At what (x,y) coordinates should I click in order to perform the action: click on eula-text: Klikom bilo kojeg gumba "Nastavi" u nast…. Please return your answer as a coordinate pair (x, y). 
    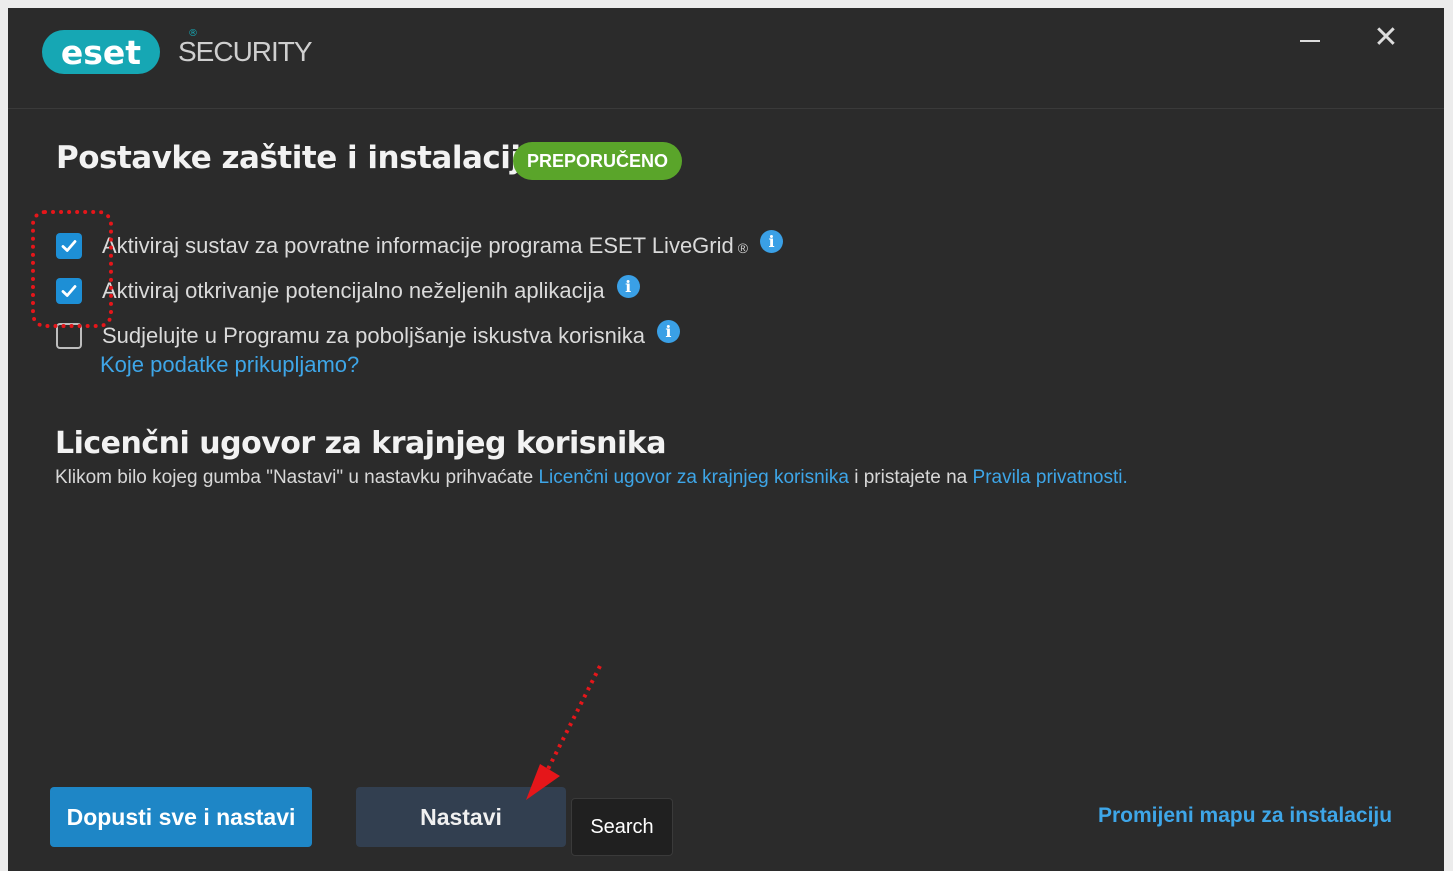
    Looking at the image, I should click on (591, 478).